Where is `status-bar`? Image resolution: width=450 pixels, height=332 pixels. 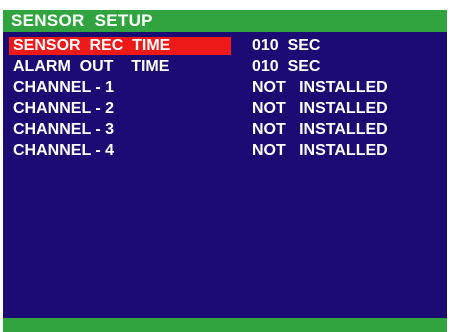
status-bar is located at coordinates (225, 325).